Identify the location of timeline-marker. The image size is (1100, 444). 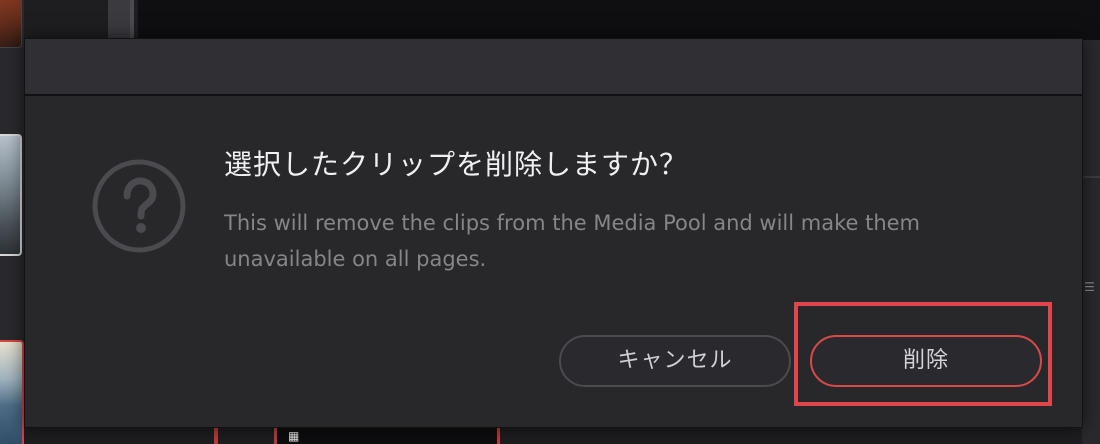
(216, 436).